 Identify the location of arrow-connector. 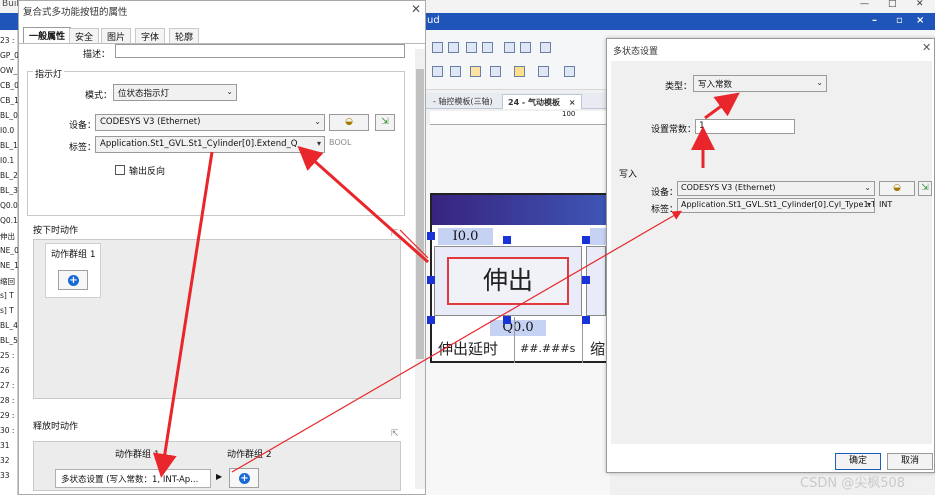
(414, 244).